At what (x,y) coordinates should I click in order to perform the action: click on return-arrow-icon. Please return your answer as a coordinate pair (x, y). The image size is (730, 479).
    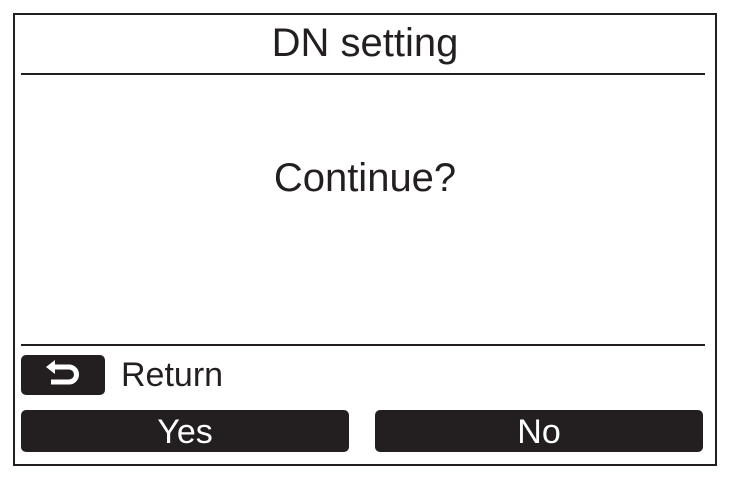
    Looking at the image, I should click on (62, 372).